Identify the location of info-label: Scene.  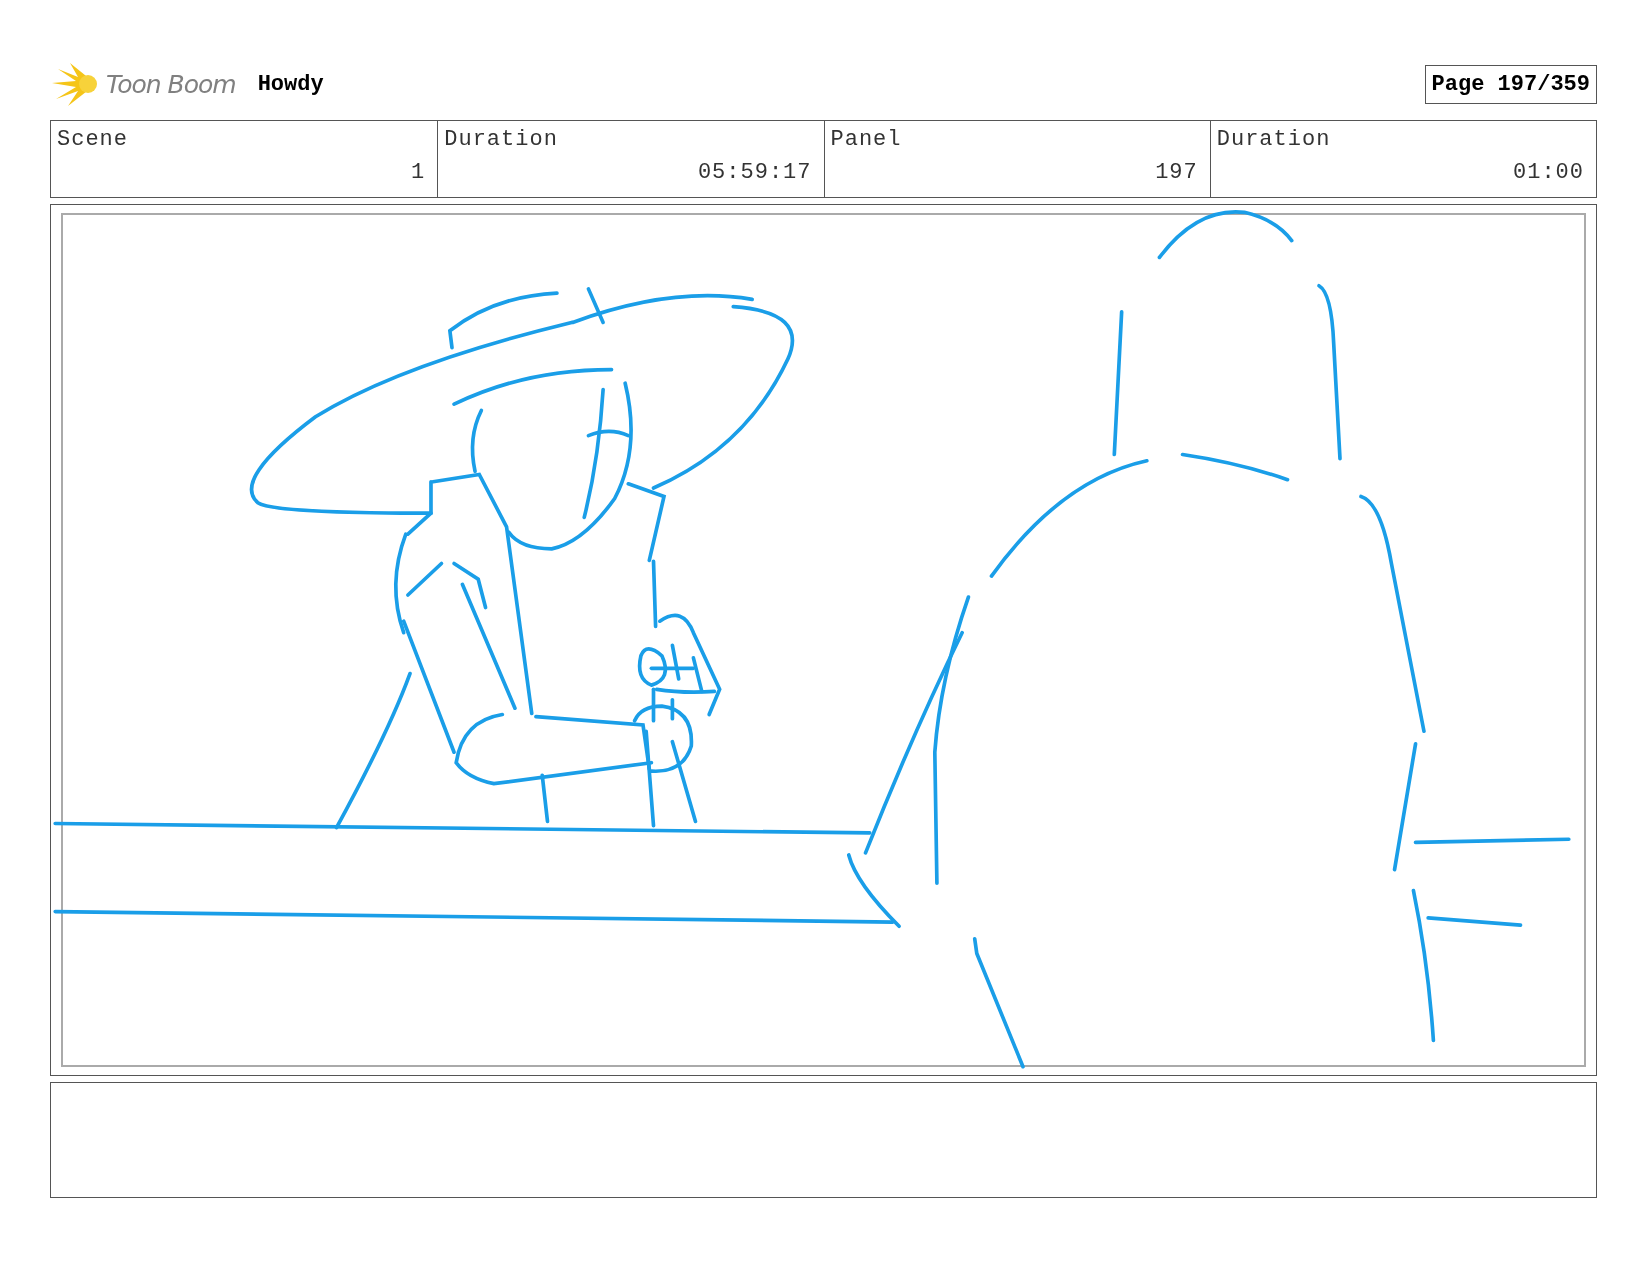
(93, 139).